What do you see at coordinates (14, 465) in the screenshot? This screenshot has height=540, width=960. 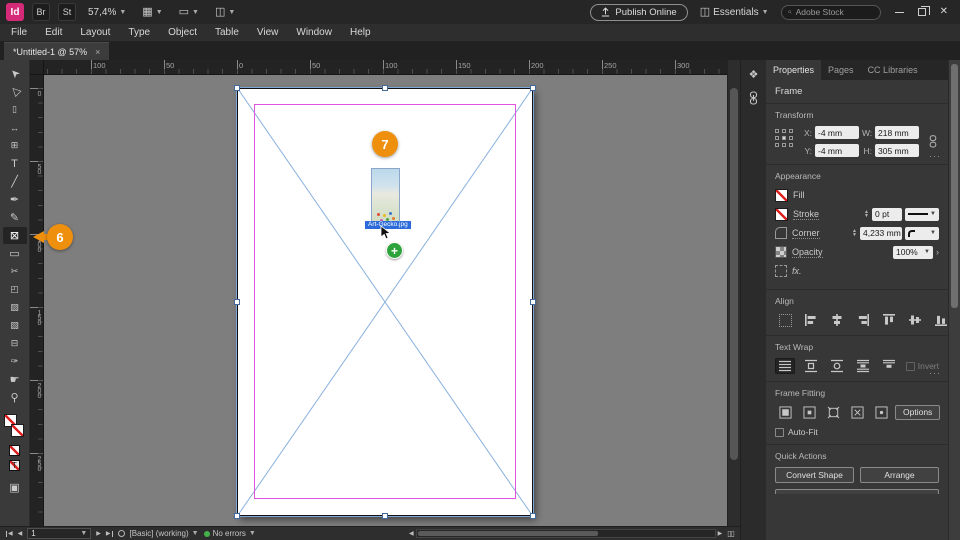 I see `formatting-affects-text-button: T` at bounding box center [14, 465].